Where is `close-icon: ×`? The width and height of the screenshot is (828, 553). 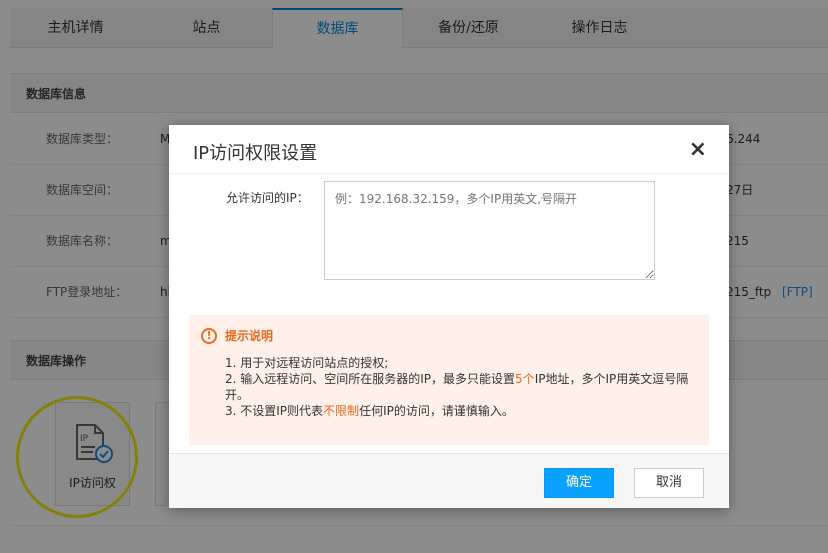 close-icon: × is located at coordinates (698, 149).